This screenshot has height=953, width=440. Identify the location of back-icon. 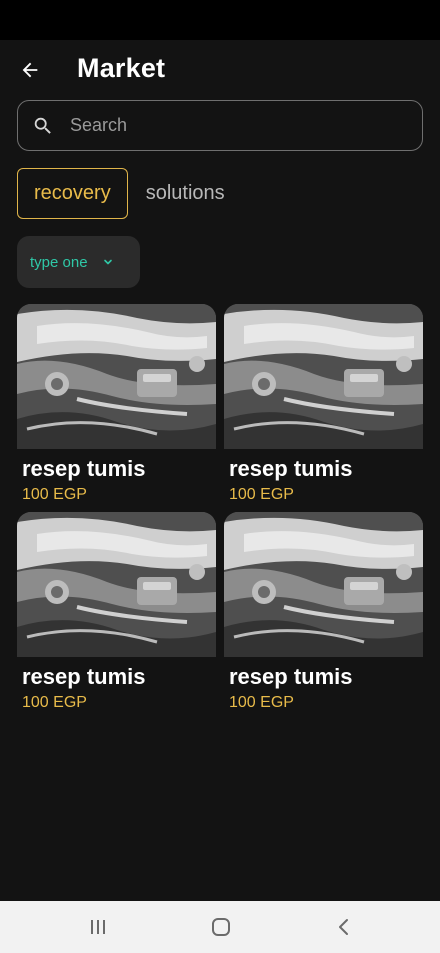
(343, 927).